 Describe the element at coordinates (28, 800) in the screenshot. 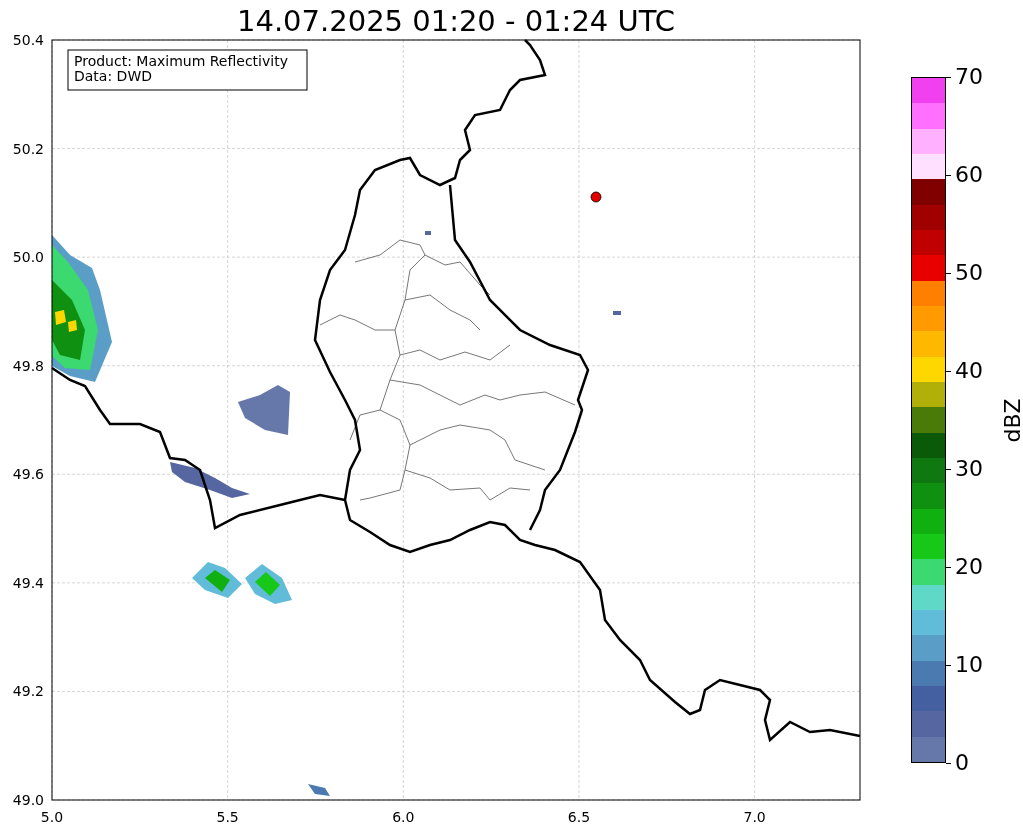

I see `axis-tick-label: 49.0` at that location.